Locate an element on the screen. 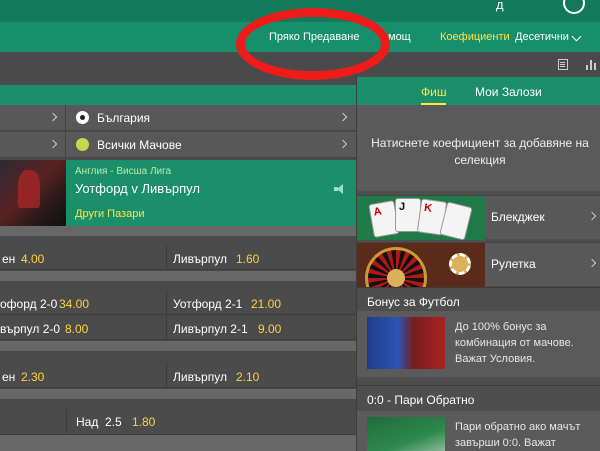 This screenshot has height=451, width=600. toolbar is located at coordinates (300, 64).